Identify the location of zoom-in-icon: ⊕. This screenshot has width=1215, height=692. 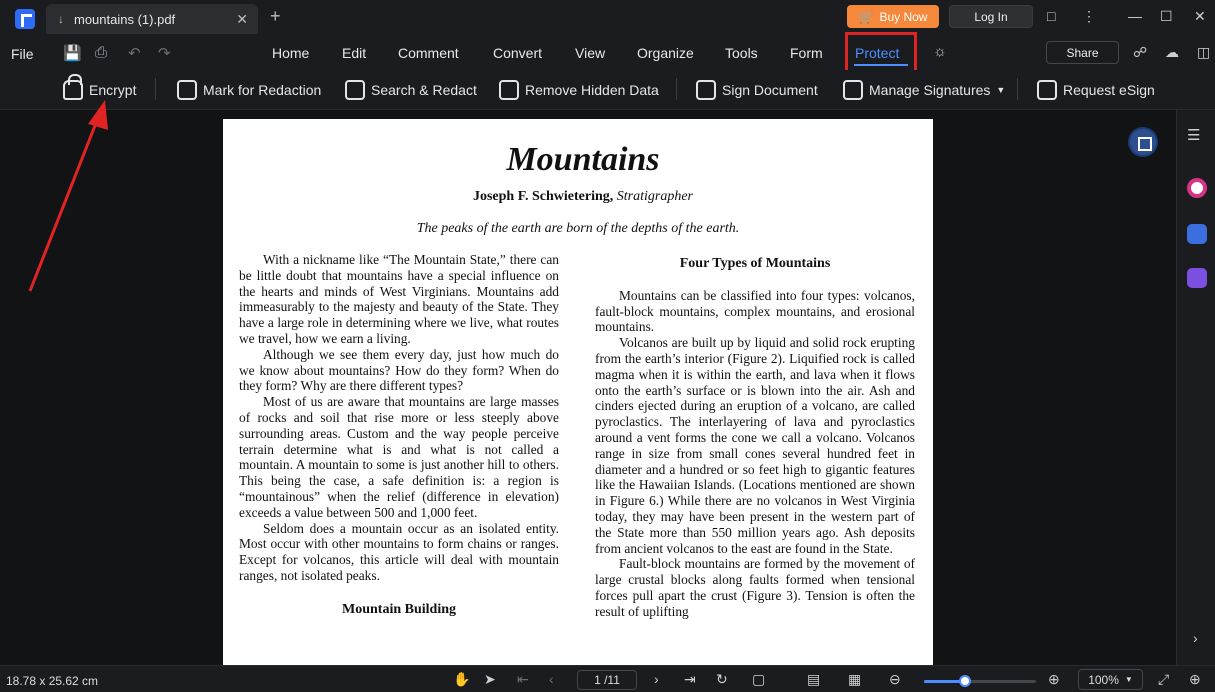
(1054, 679).